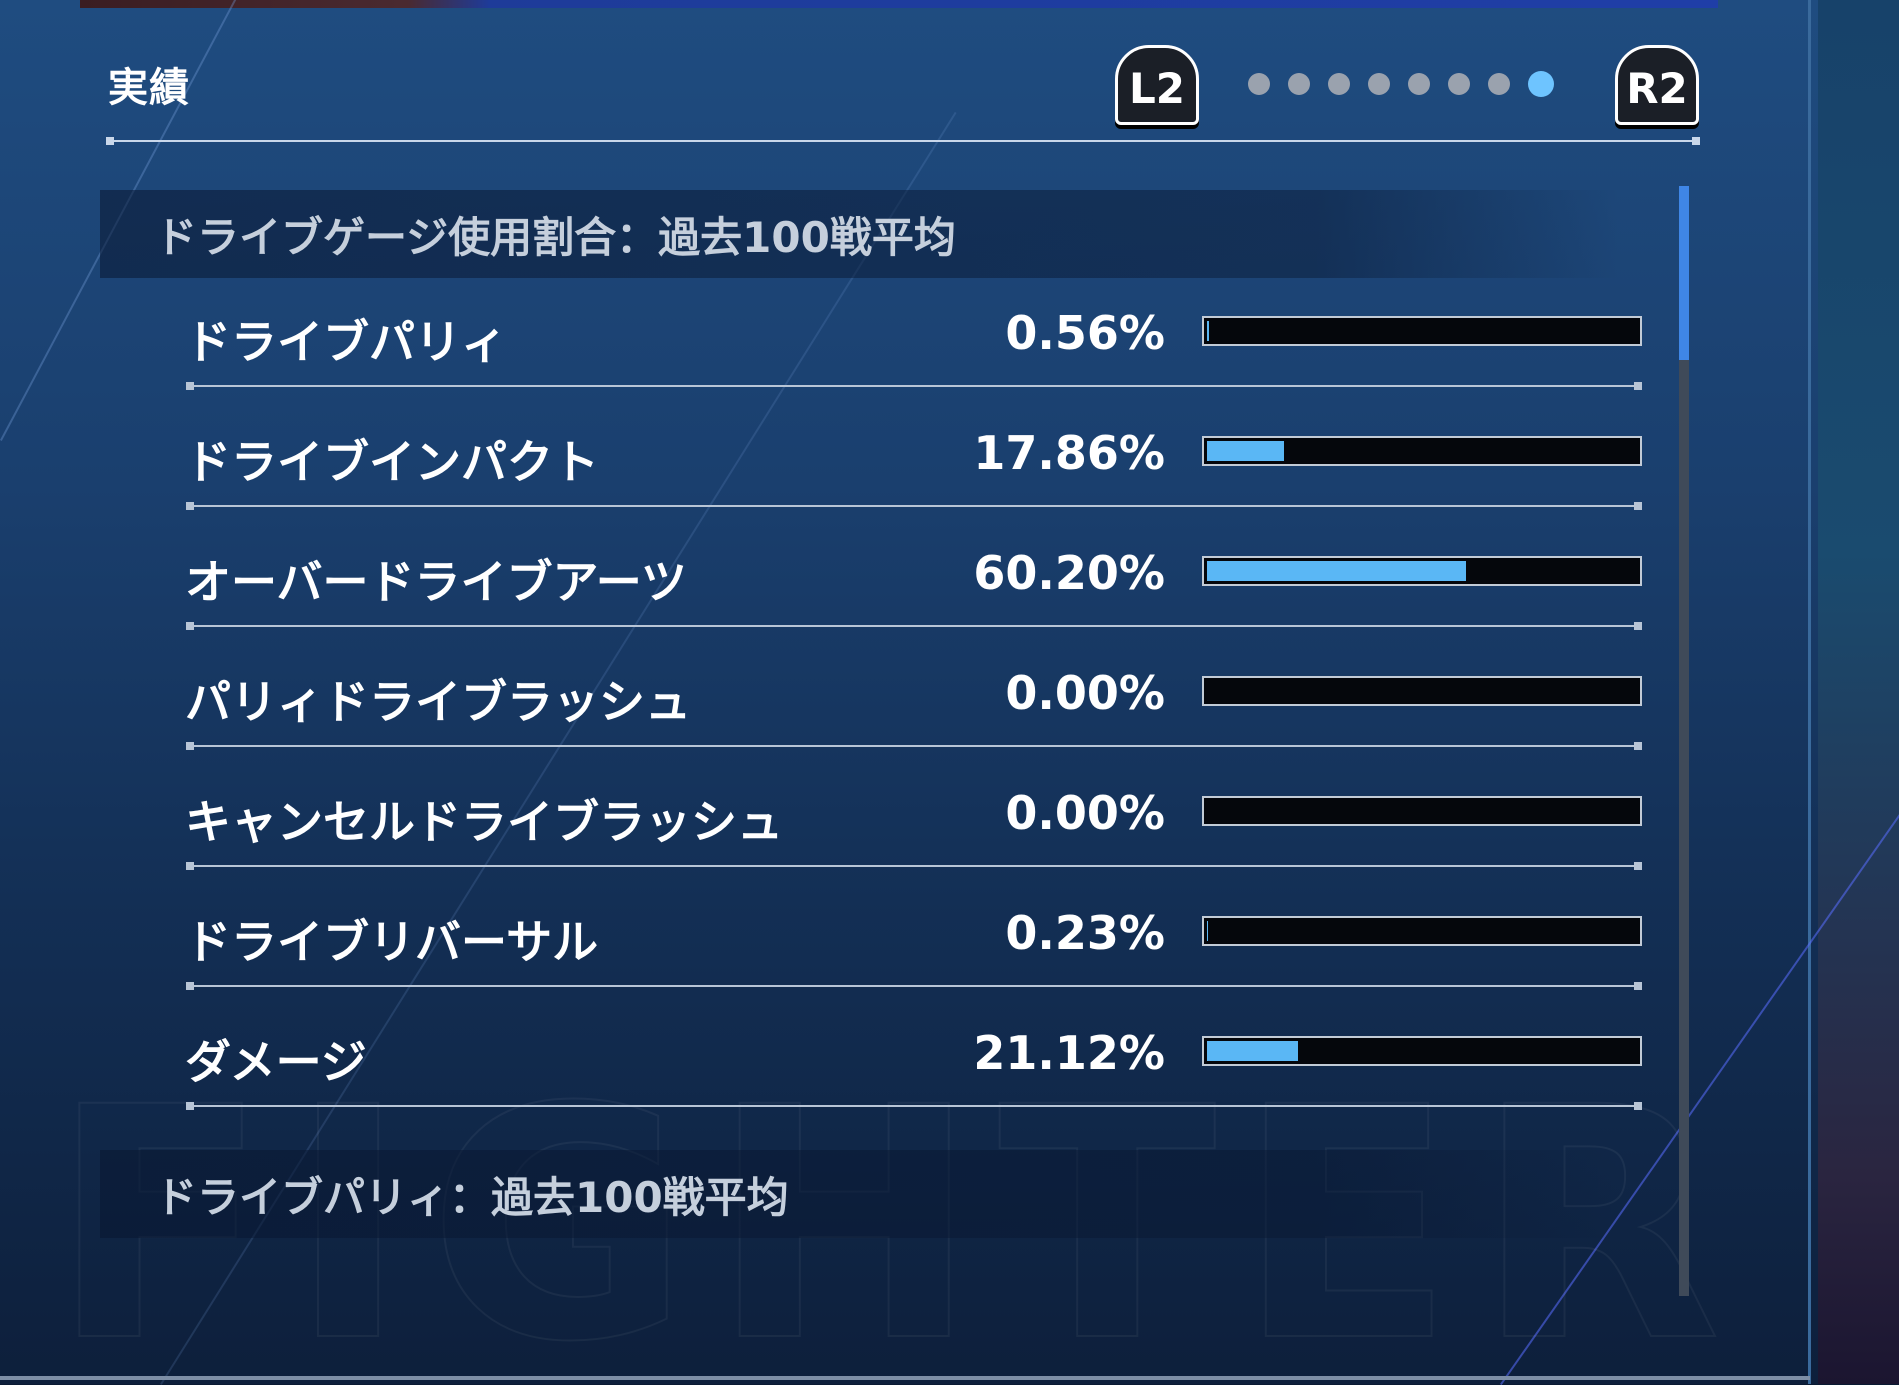 The height and width of the screenshot is (1385, 1899). What do you see at coordinates (472, 1197) in the screenshot?
I see `section-title: ドライブパリィ：過去100戦平均` at bounding box center [472, 1197].